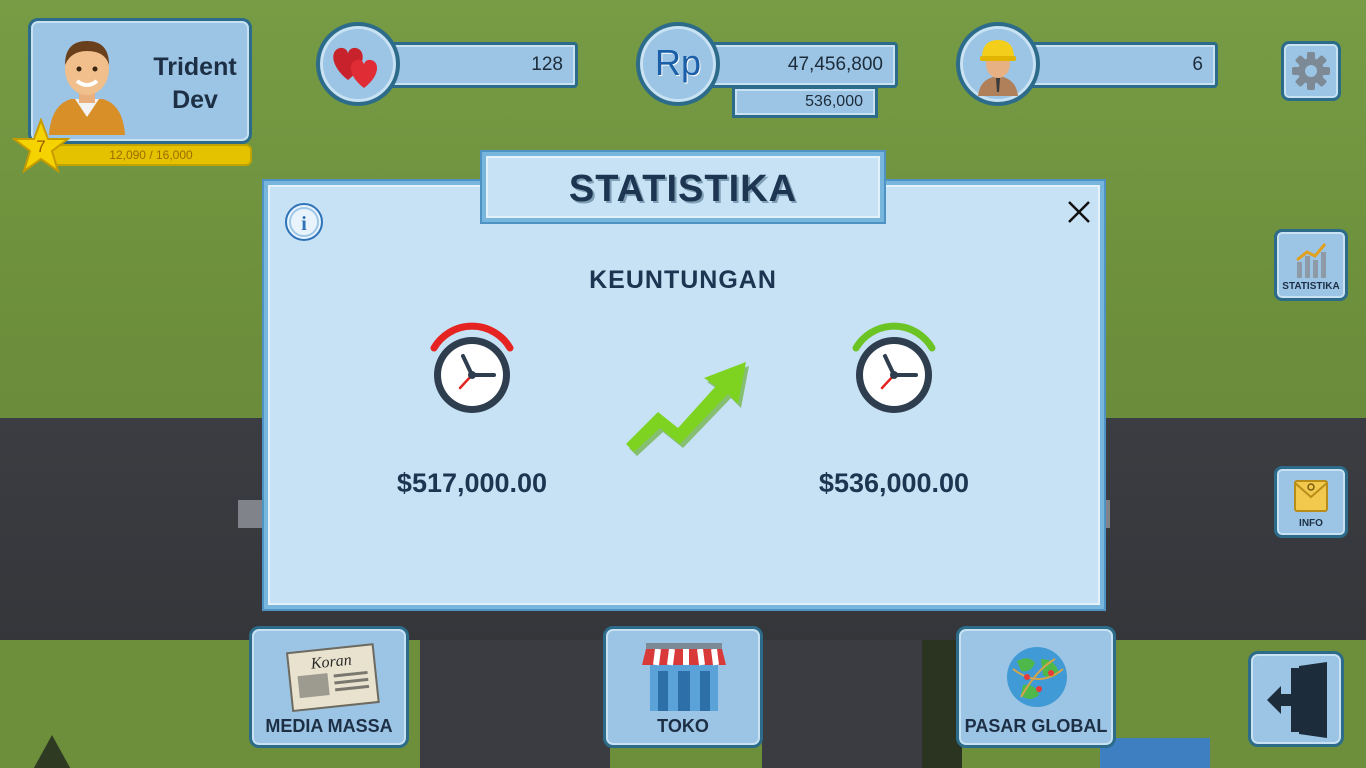 The width and height of the screenshot is (1366, 768). Describe the element at coordinates (894, 367) in the screenshot. I see `after-clock-icon` at that location.